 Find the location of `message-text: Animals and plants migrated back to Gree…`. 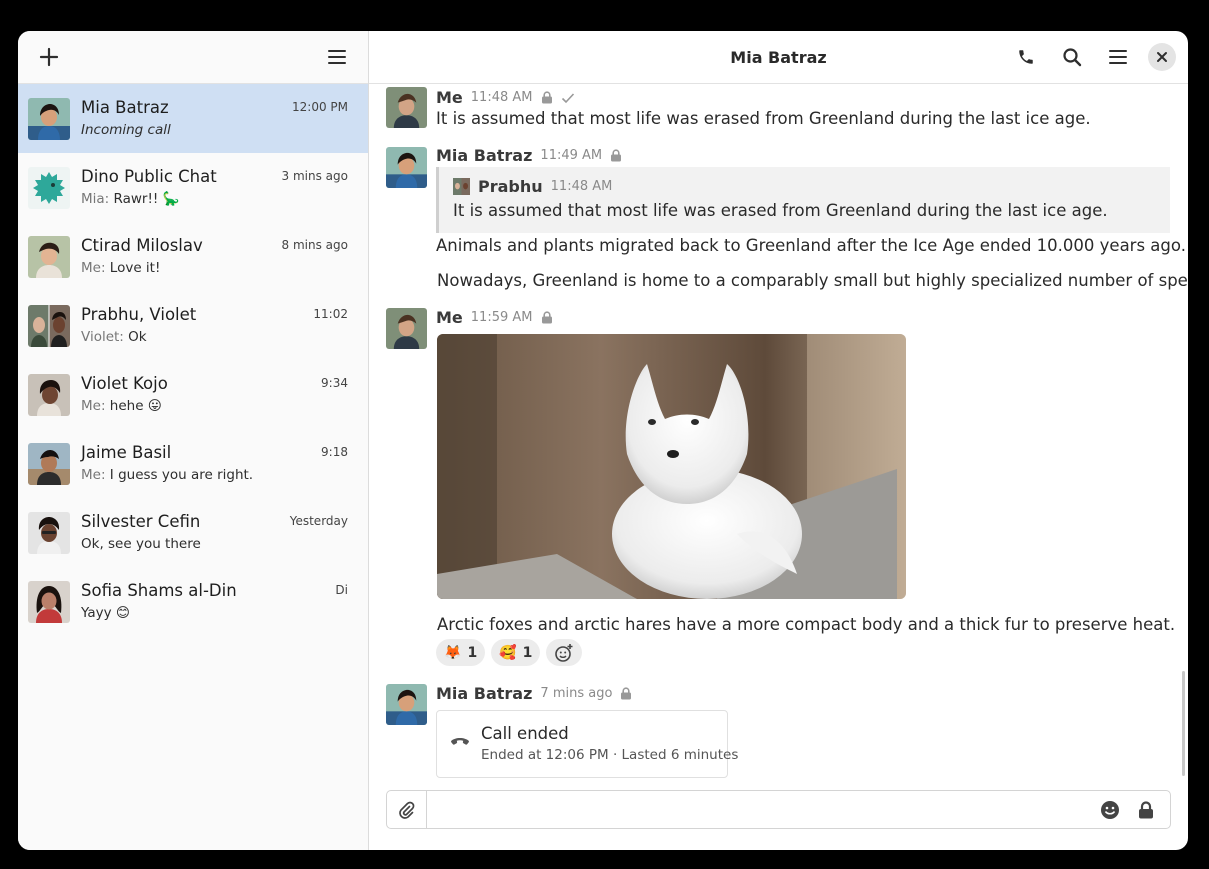

message-text: Animals and plants migrated back to Gree… is located at coordinates (811, 245).